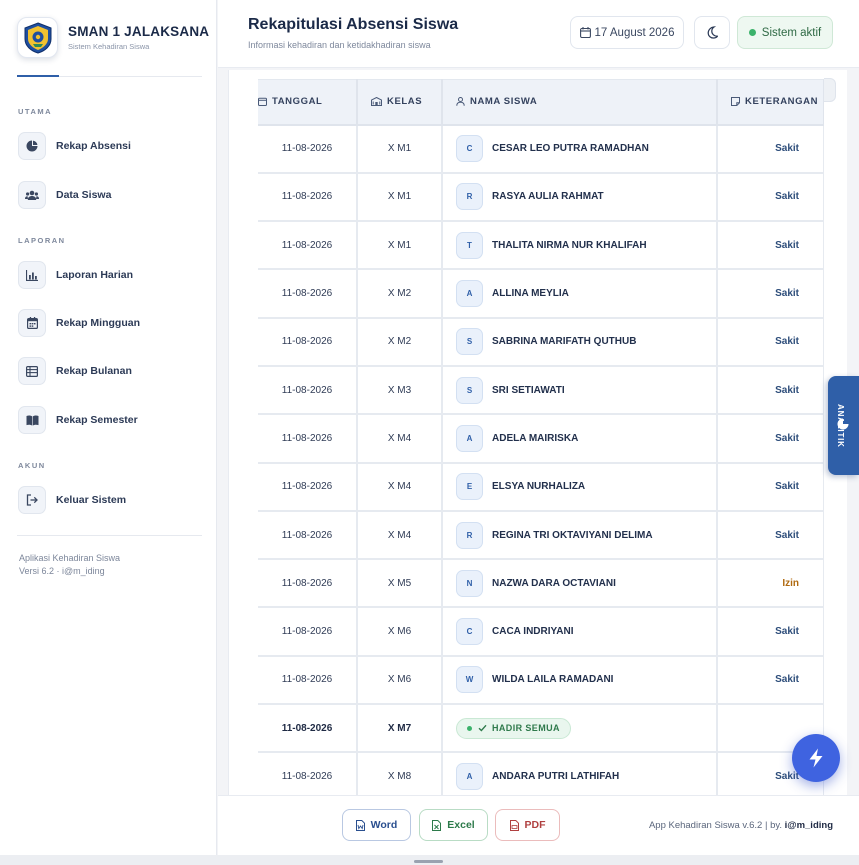 The image size is (859, 865). I want to click on brand-divider-accent, so click(38, 76).